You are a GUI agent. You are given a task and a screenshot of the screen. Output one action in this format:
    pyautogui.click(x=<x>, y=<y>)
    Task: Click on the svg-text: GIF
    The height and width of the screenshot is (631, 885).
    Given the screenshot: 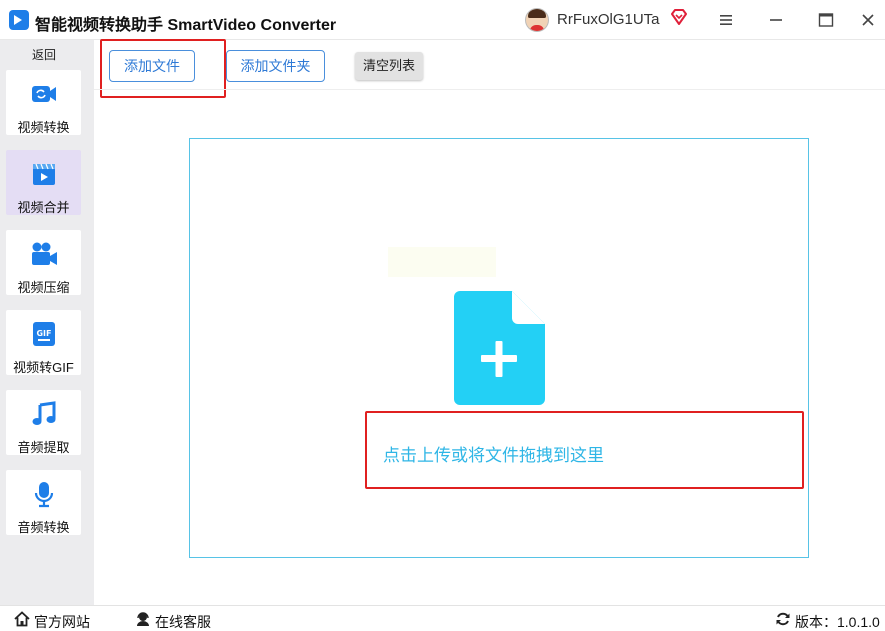 What is the action you would take?
    pyautogui.click(x=43, y=333)
    